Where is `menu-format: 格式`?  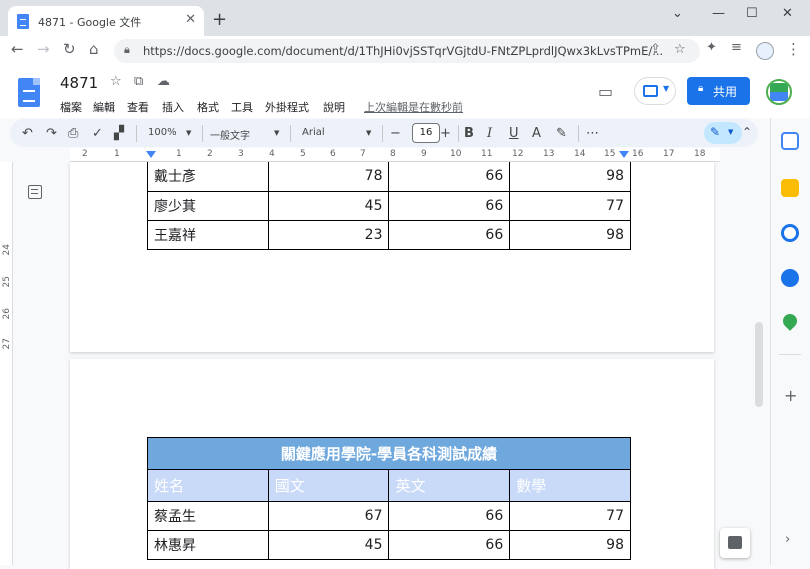 menu-format: 格式 is located at coordinates (208, 107).